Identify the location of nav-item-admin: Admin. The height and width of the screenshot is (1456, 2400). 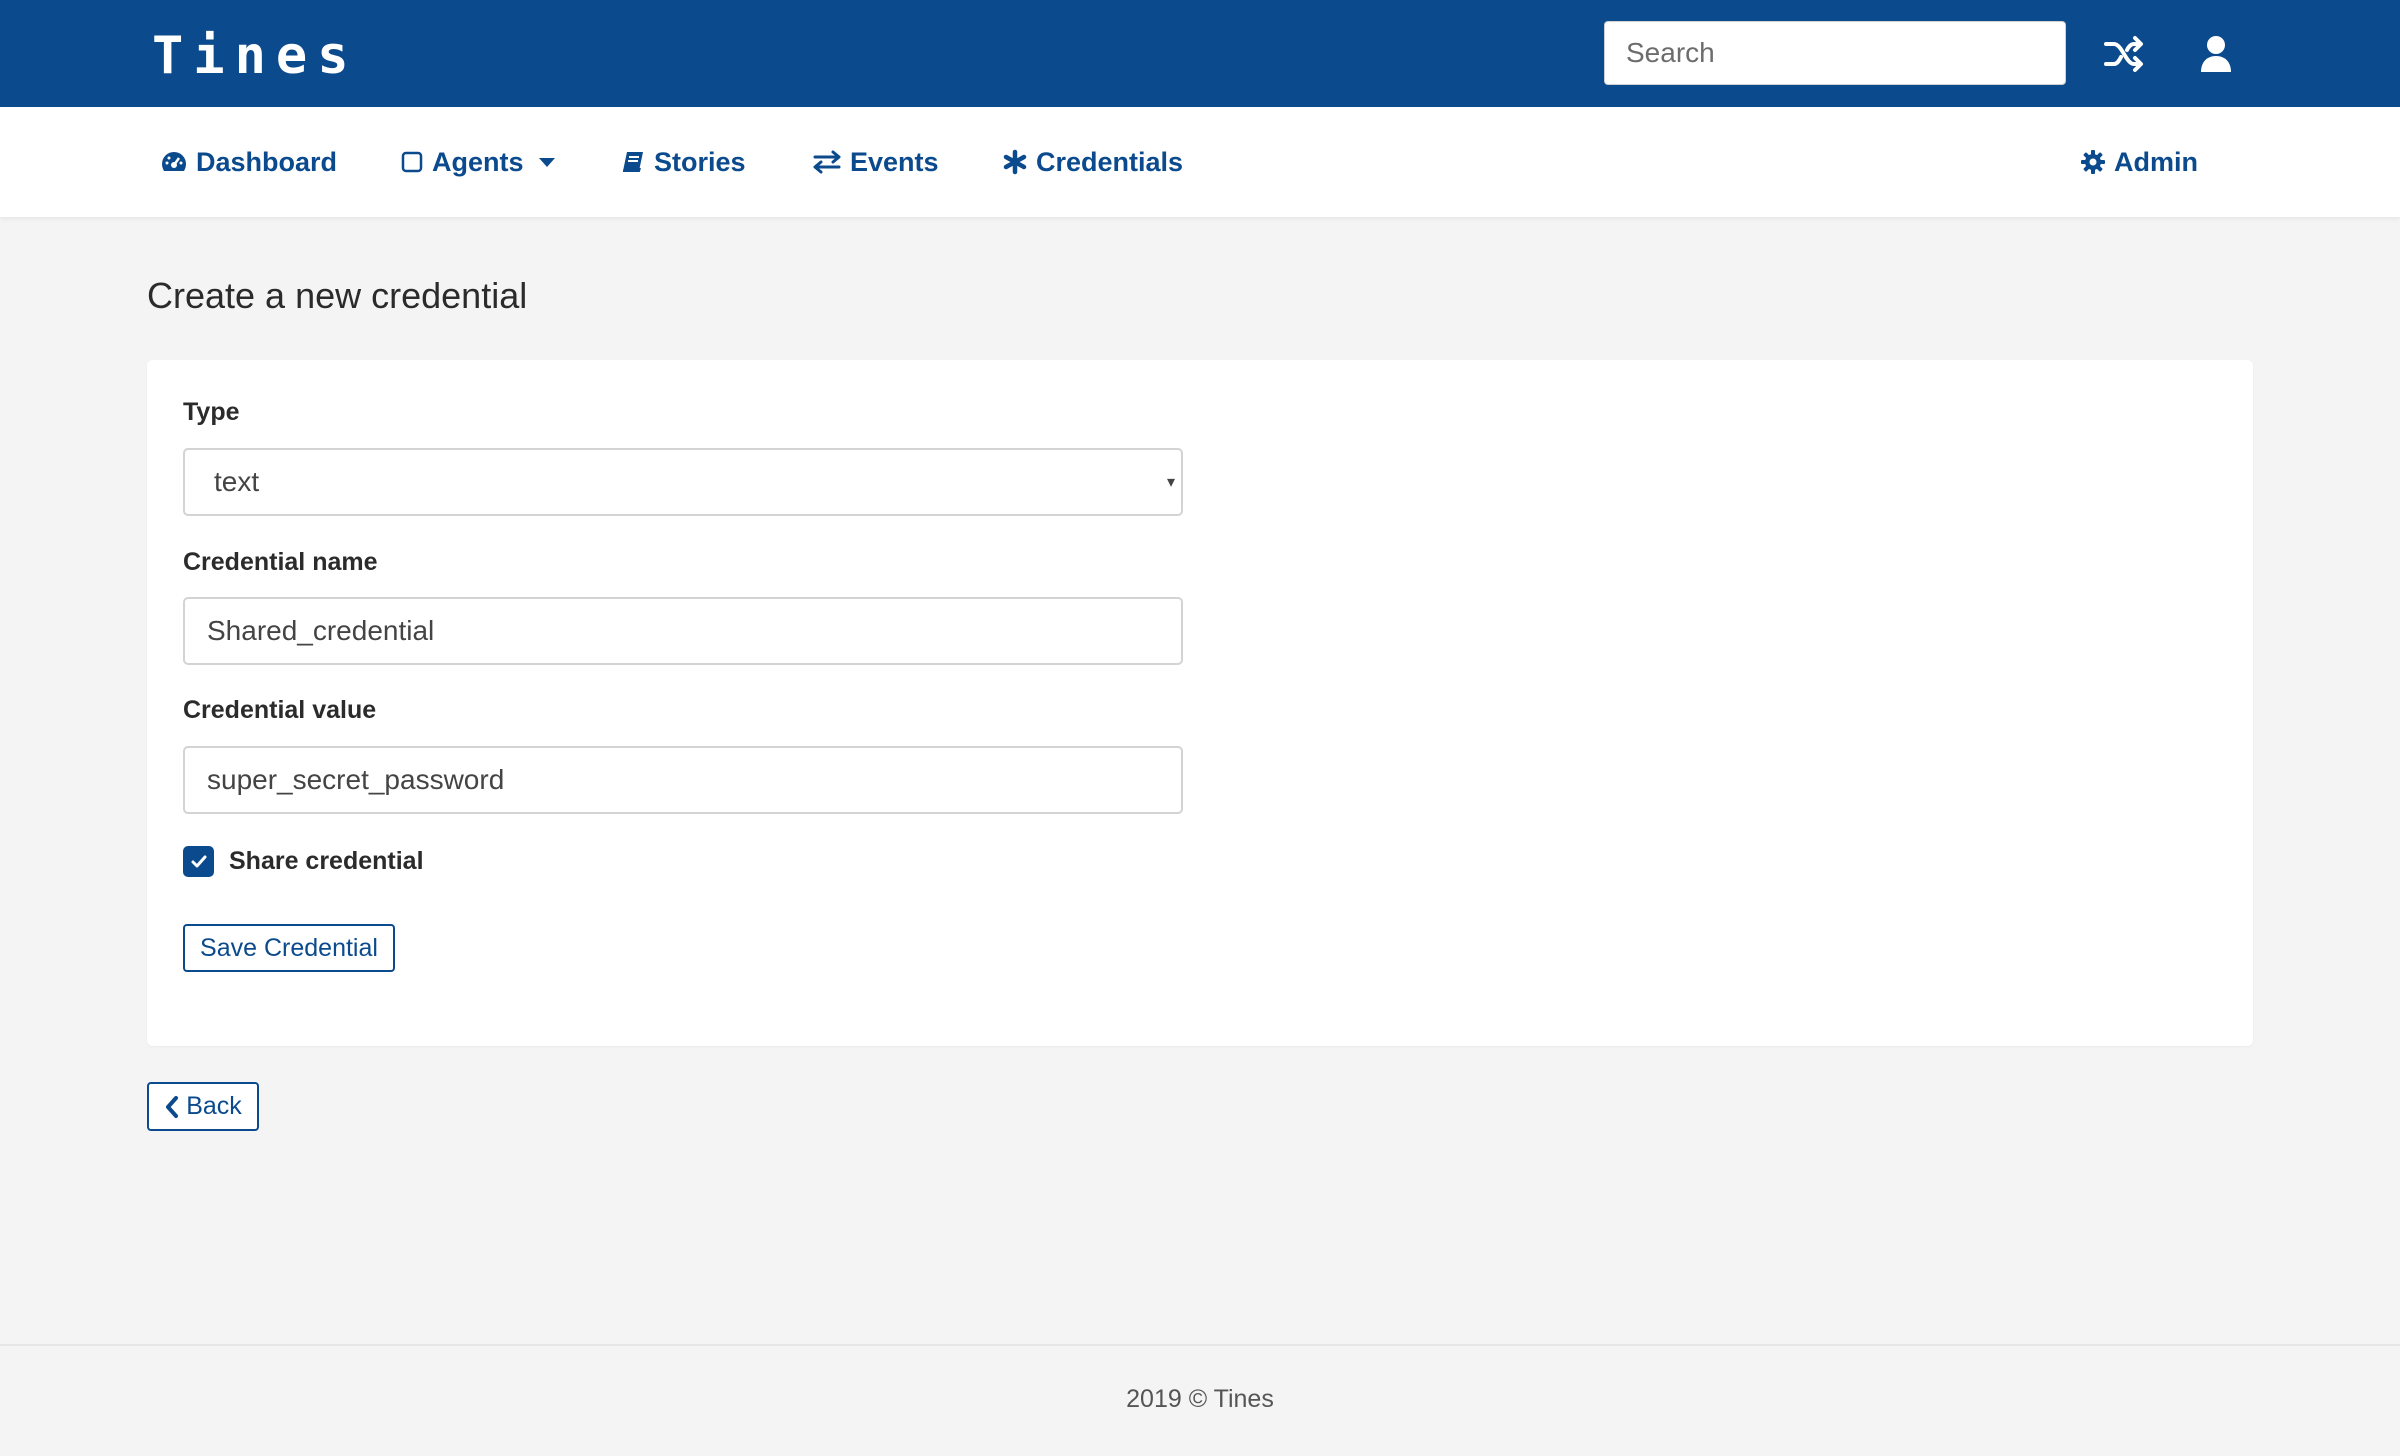
(2139, 162).